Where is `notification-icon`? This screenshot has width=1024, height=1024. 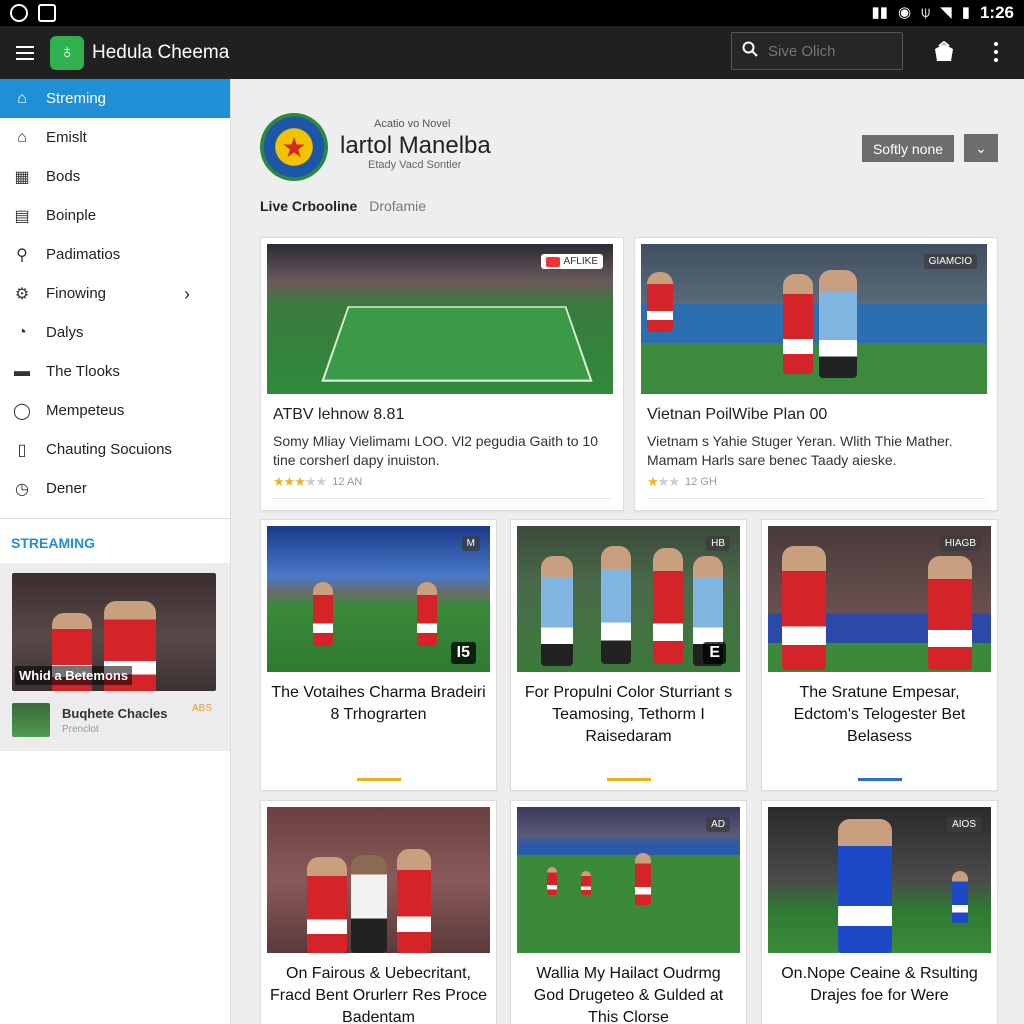 notification-icon is located at coordinates (47, 13).